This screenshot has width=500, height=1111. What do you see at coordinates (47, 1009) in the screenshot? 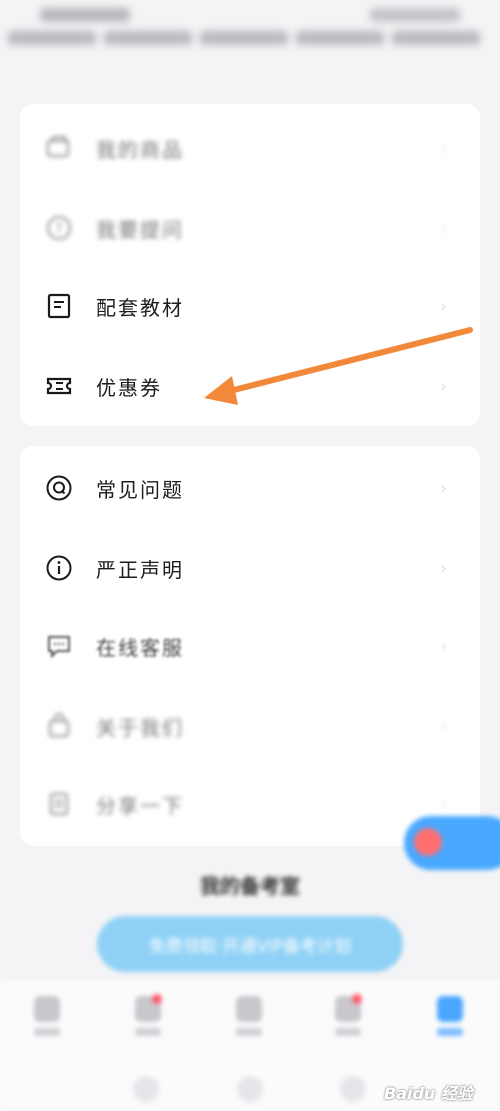
I see `home-icon` at bounding box center [47, 1009].